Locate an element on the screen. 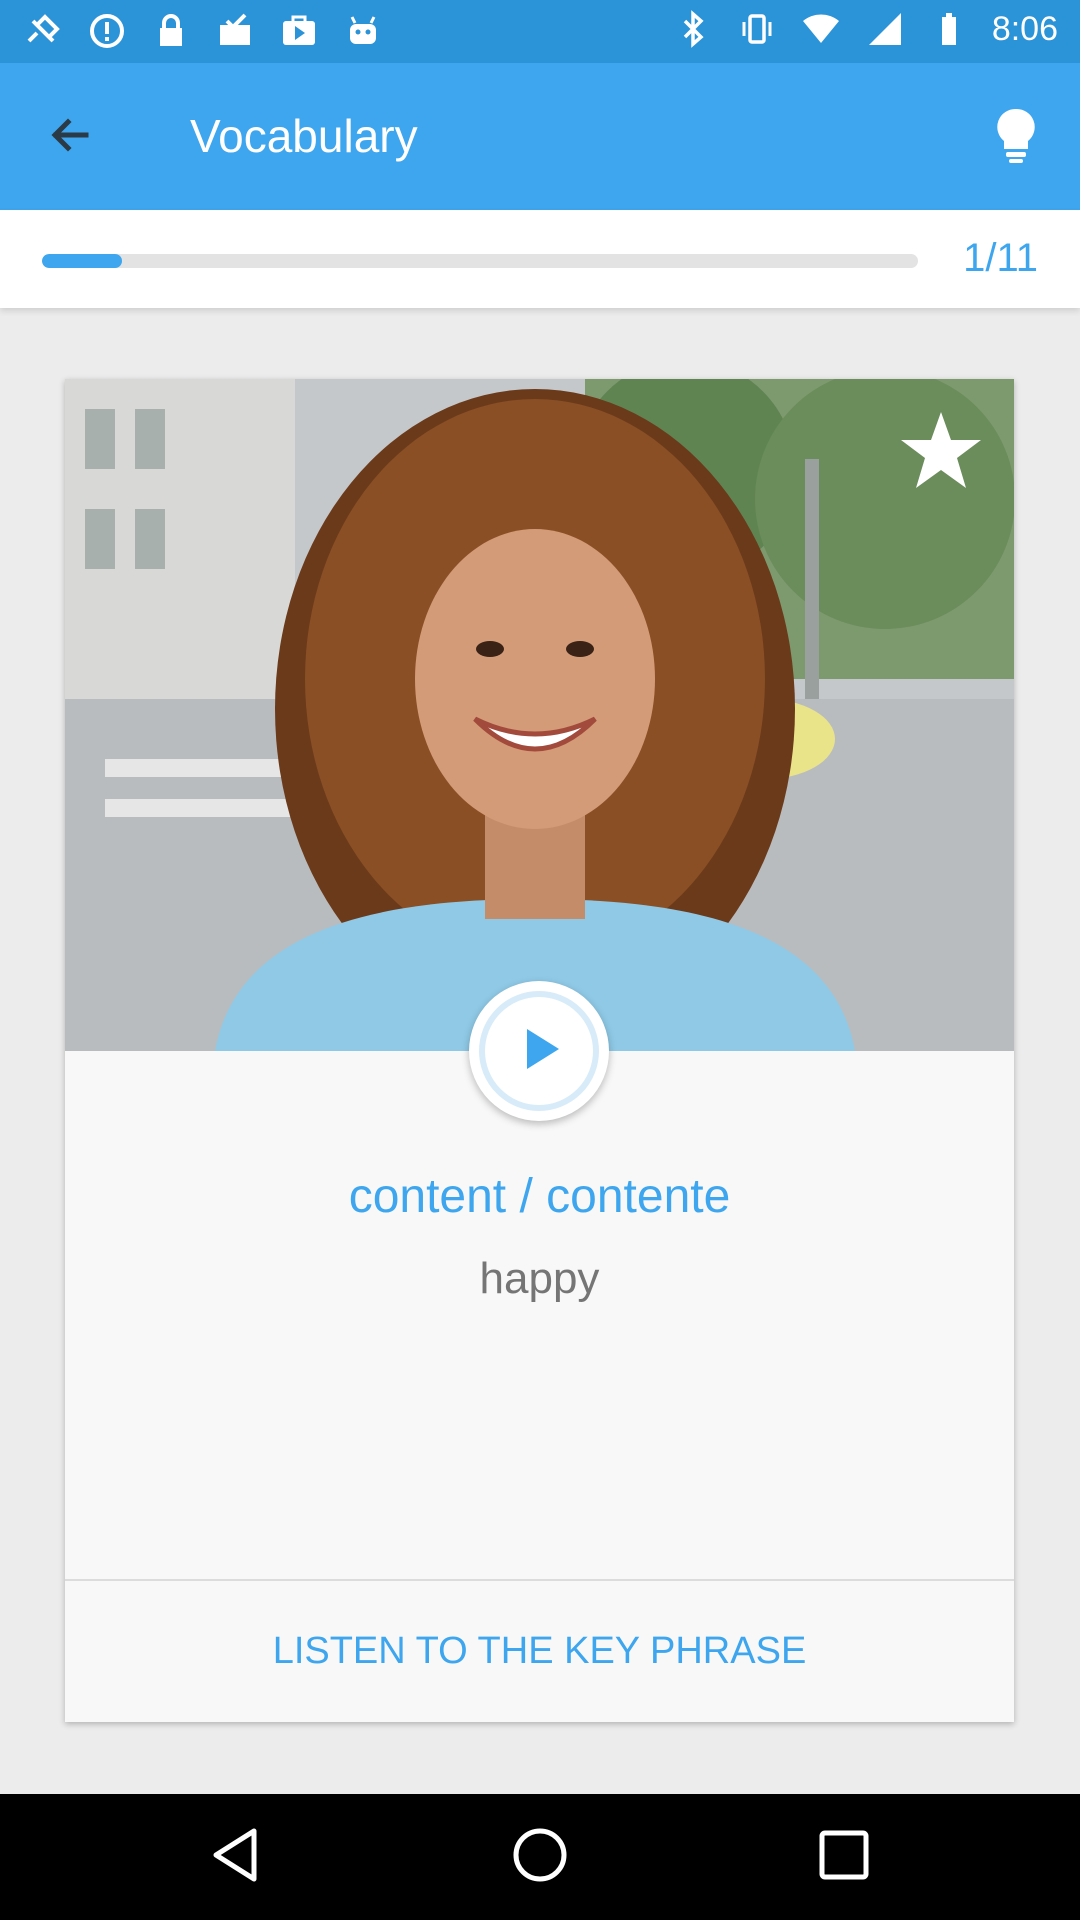  listen-key-phrase-button: LISTEN TO THE KEY PHRASE is located at coordinates (539, 1651).